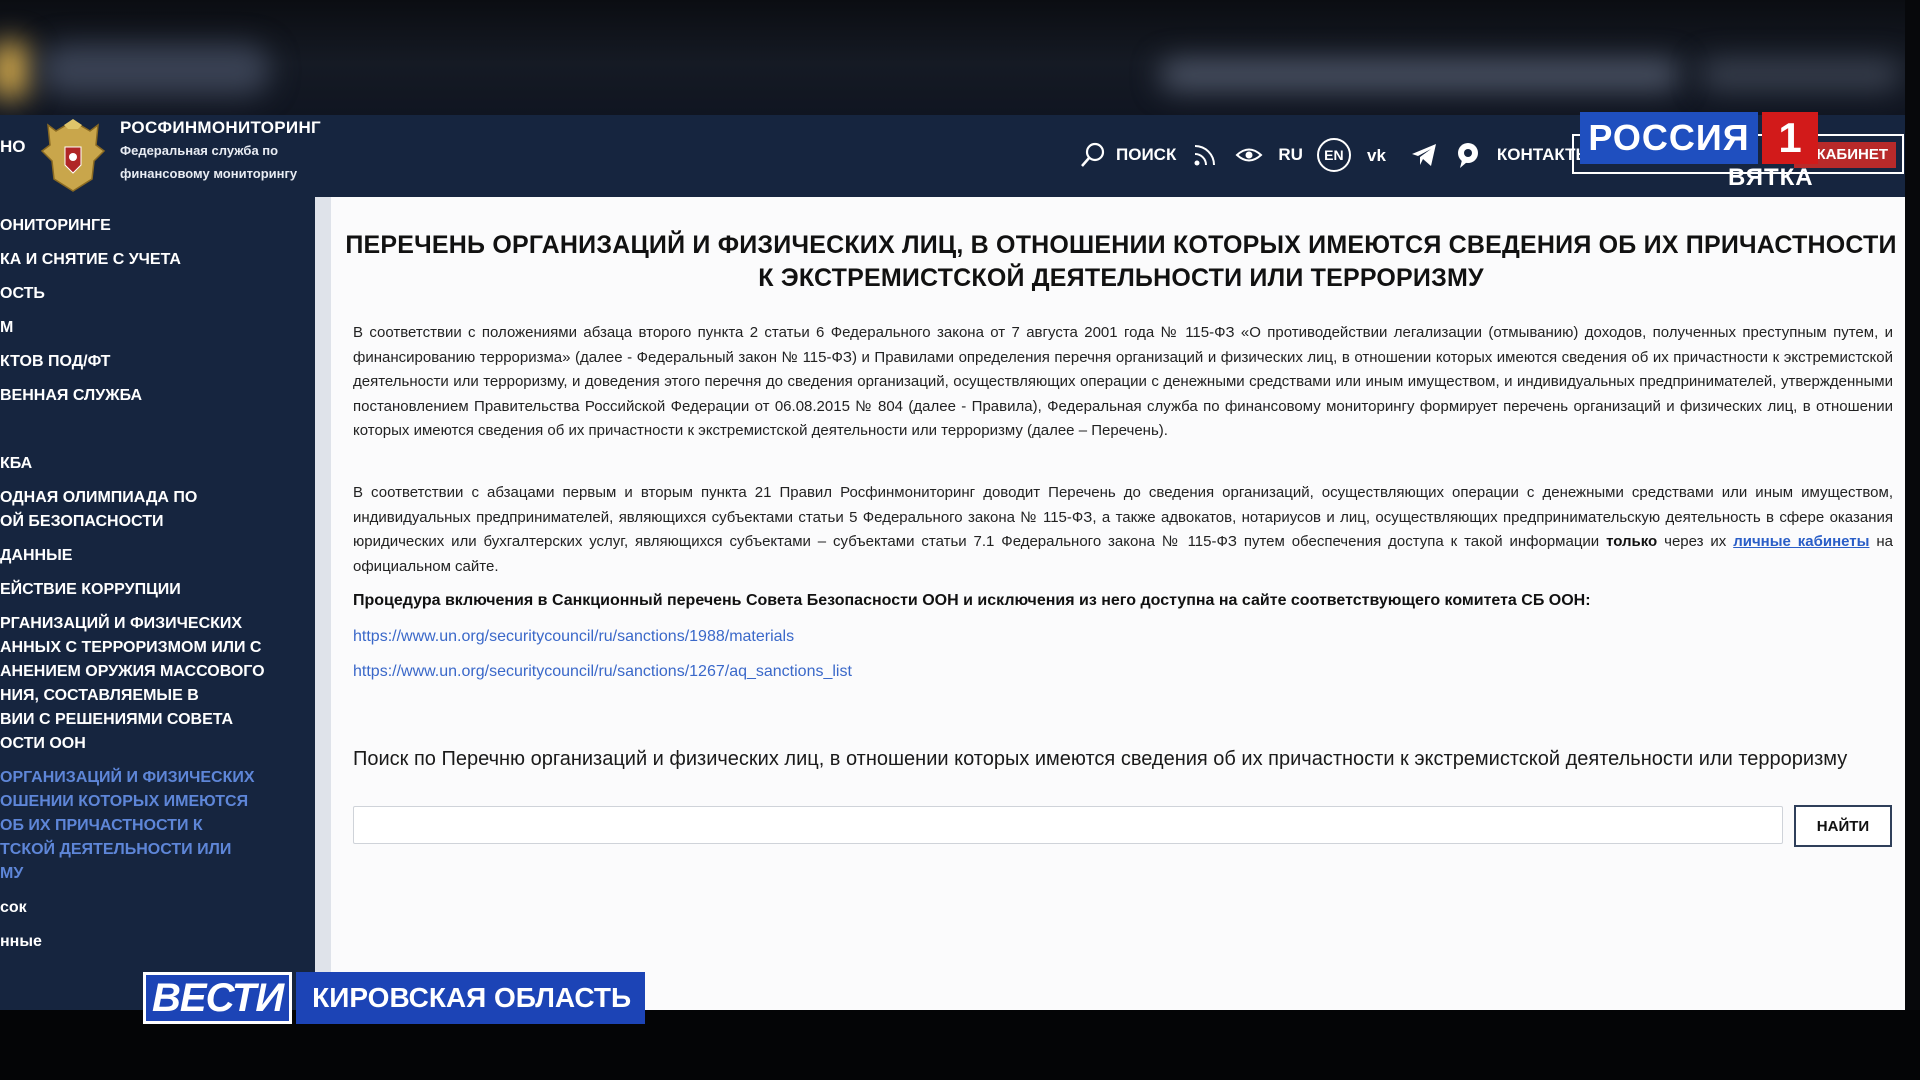 This screenshot has width=1920, height=1080. I want to click on news-logo-text: ВЕСТИ, so click(218, 998).